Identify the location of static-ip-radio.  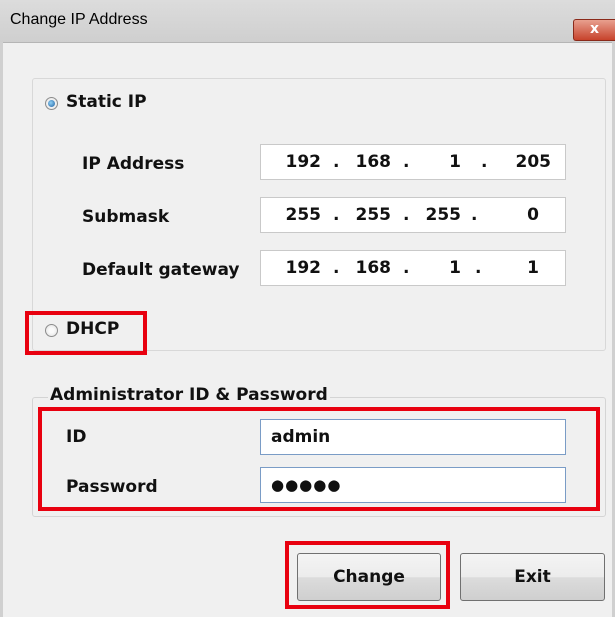
(51, 103).